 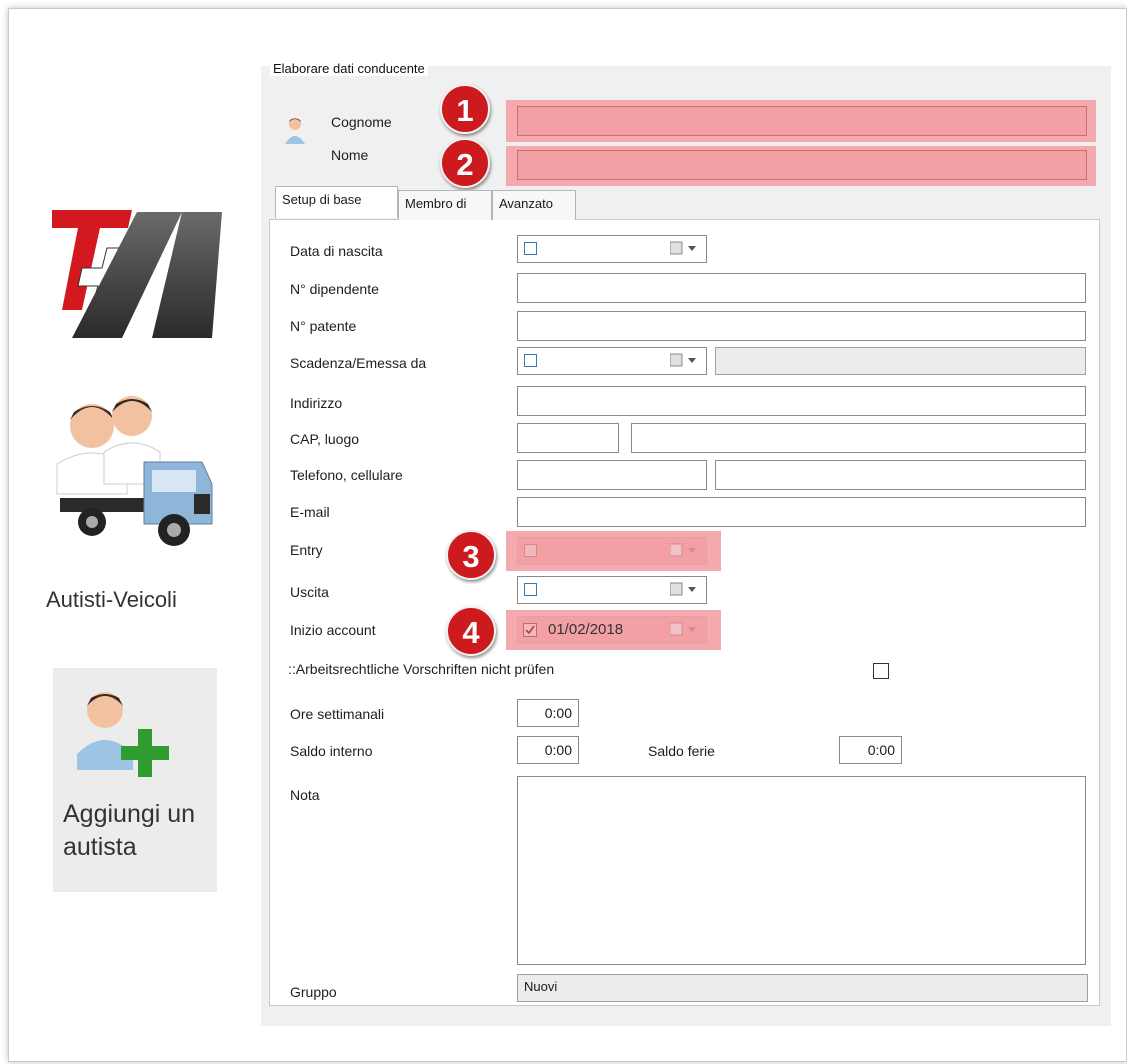 I want to click on exit-label: Uscita, so click(x=309, y=592).